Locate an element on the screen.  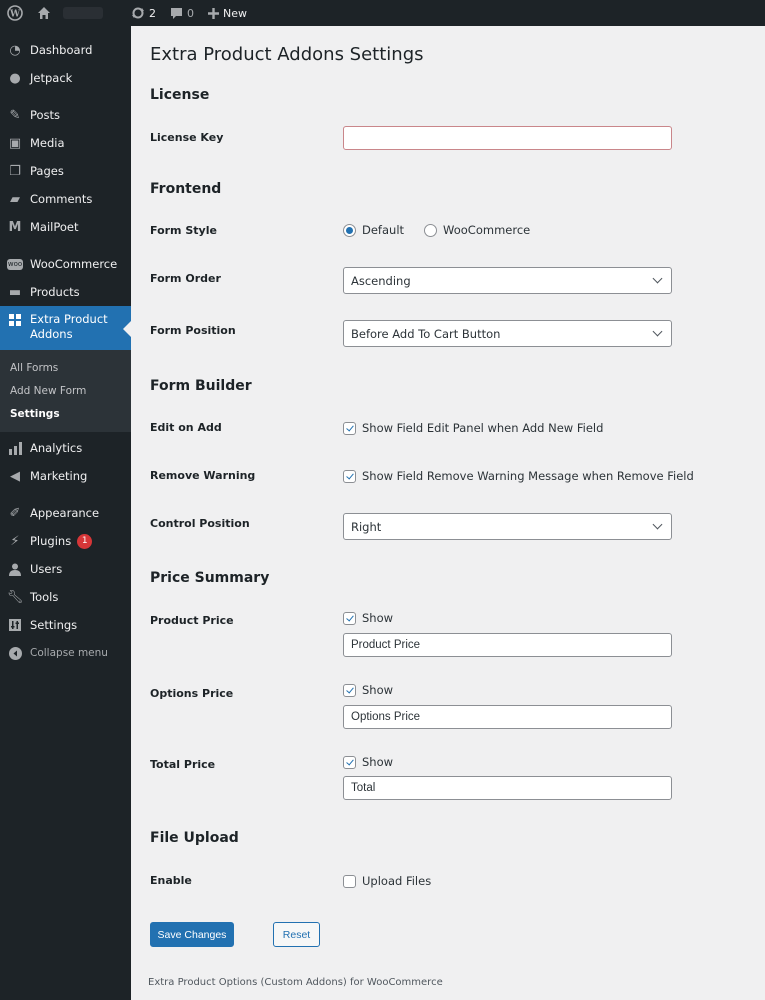
sidebar-item-label: Analytics is located at coordinates (56, 448).